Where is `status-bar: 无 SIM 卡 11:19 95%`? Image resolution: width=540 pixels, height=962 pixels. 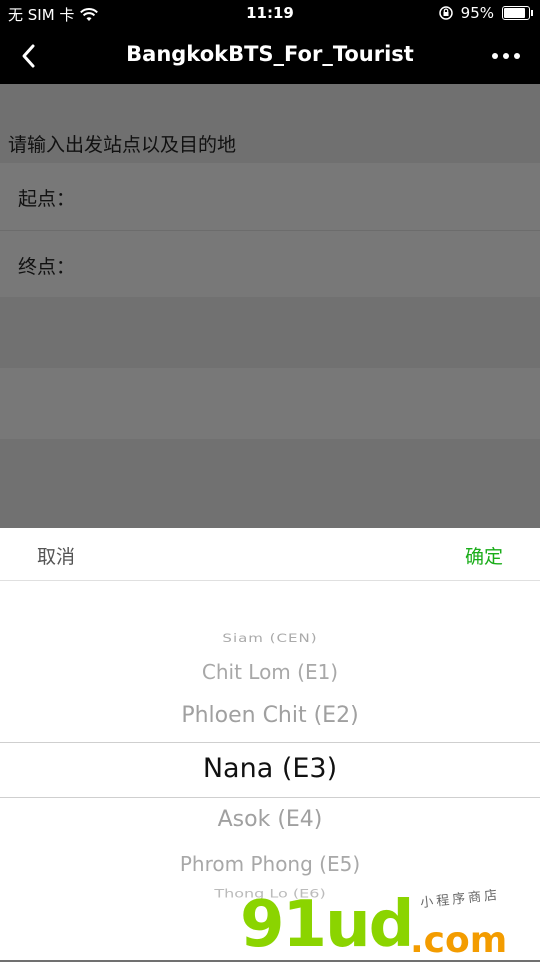 status-bar: 无 SIM 卡 11:19 95% is located at coordinates (270, 14).